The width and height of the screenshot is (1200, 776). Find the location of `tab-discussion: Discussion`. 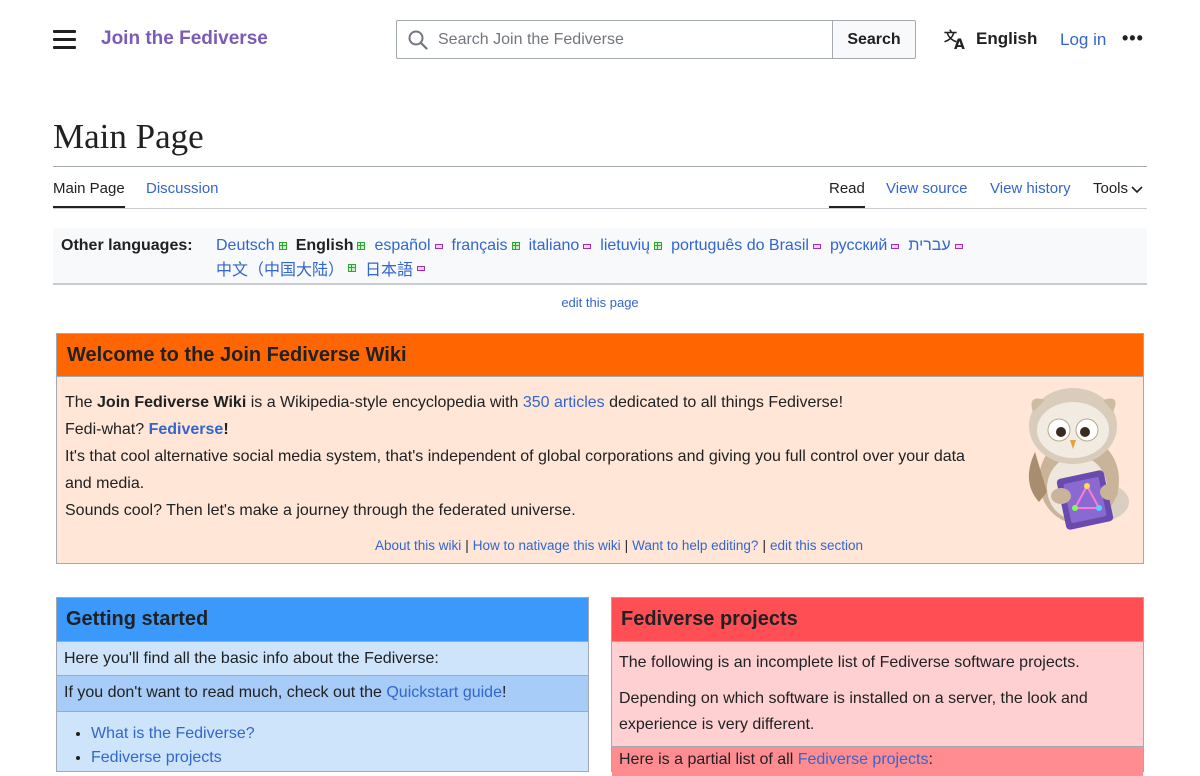

tab-discussion: Discussion is located at coordinates (182, 188).